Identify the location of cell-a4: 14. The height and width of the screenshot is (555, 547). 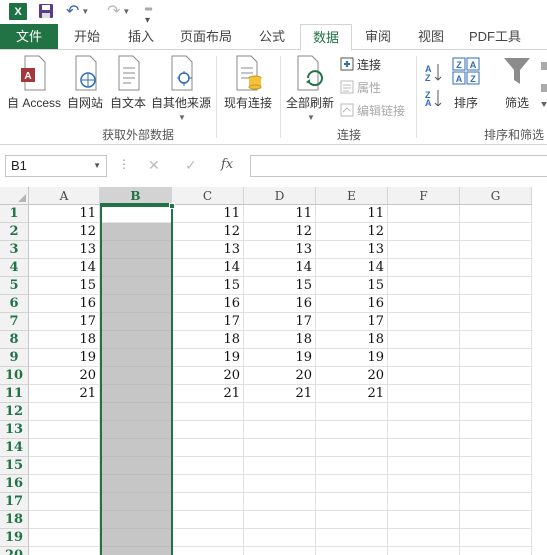
(64, 268).